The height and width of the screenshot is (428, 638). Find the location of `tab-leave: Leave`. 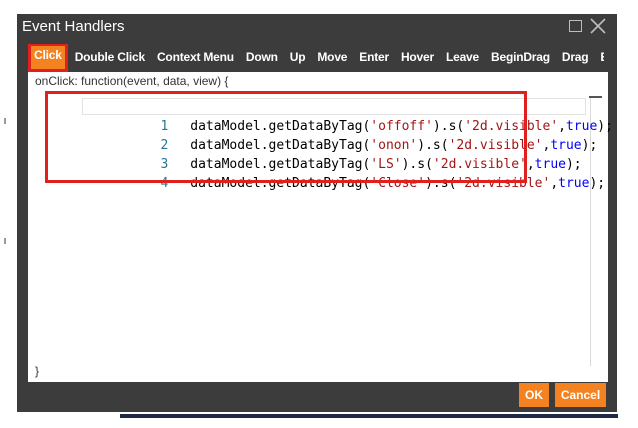

tab-leave: Leave is located at coordinates (462, 57).